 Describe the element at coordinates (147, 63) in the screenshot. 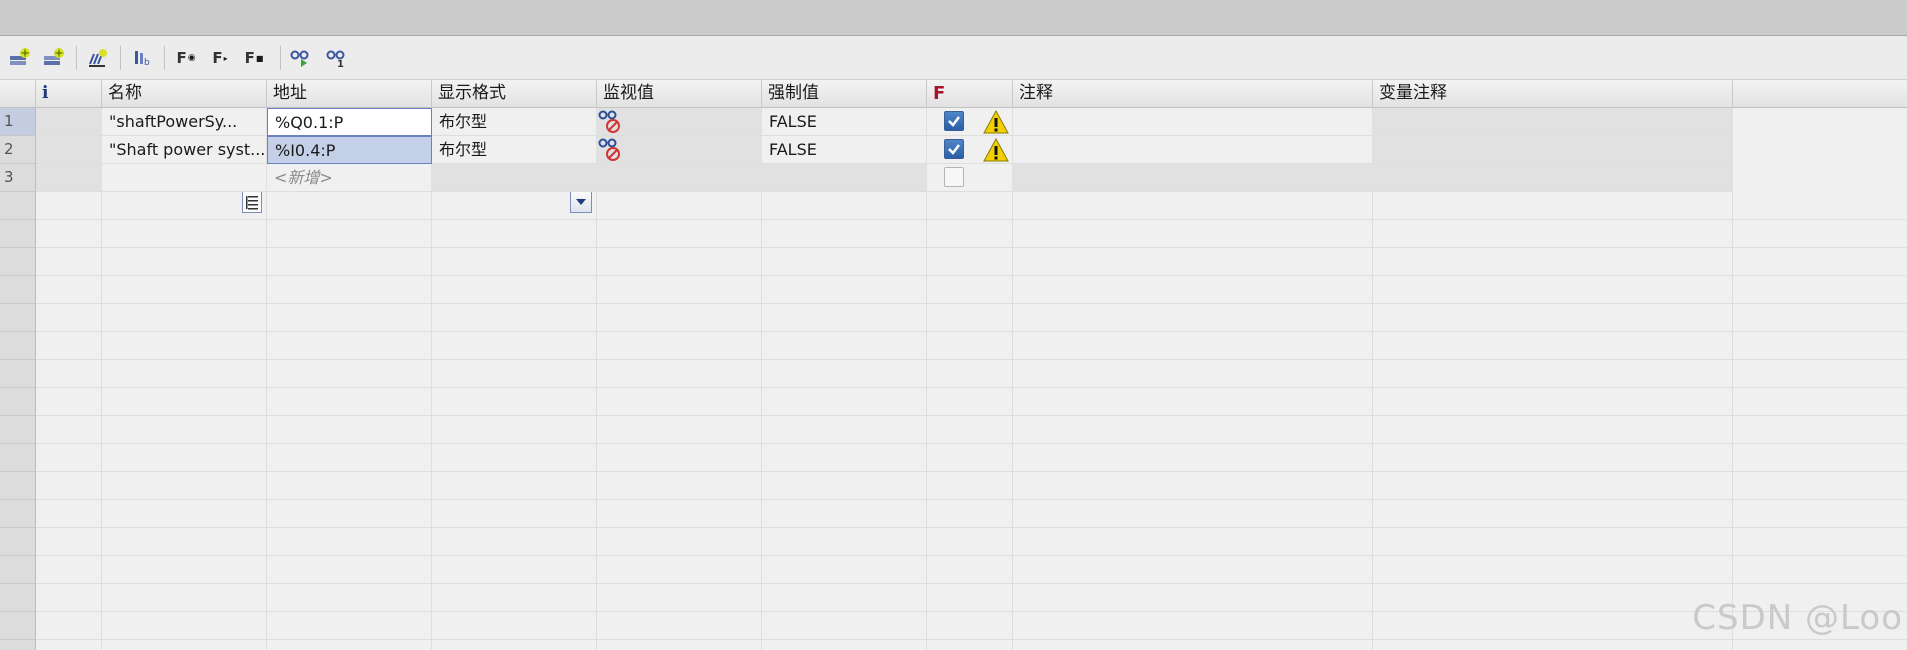

I see `svg-text: b` at that location.